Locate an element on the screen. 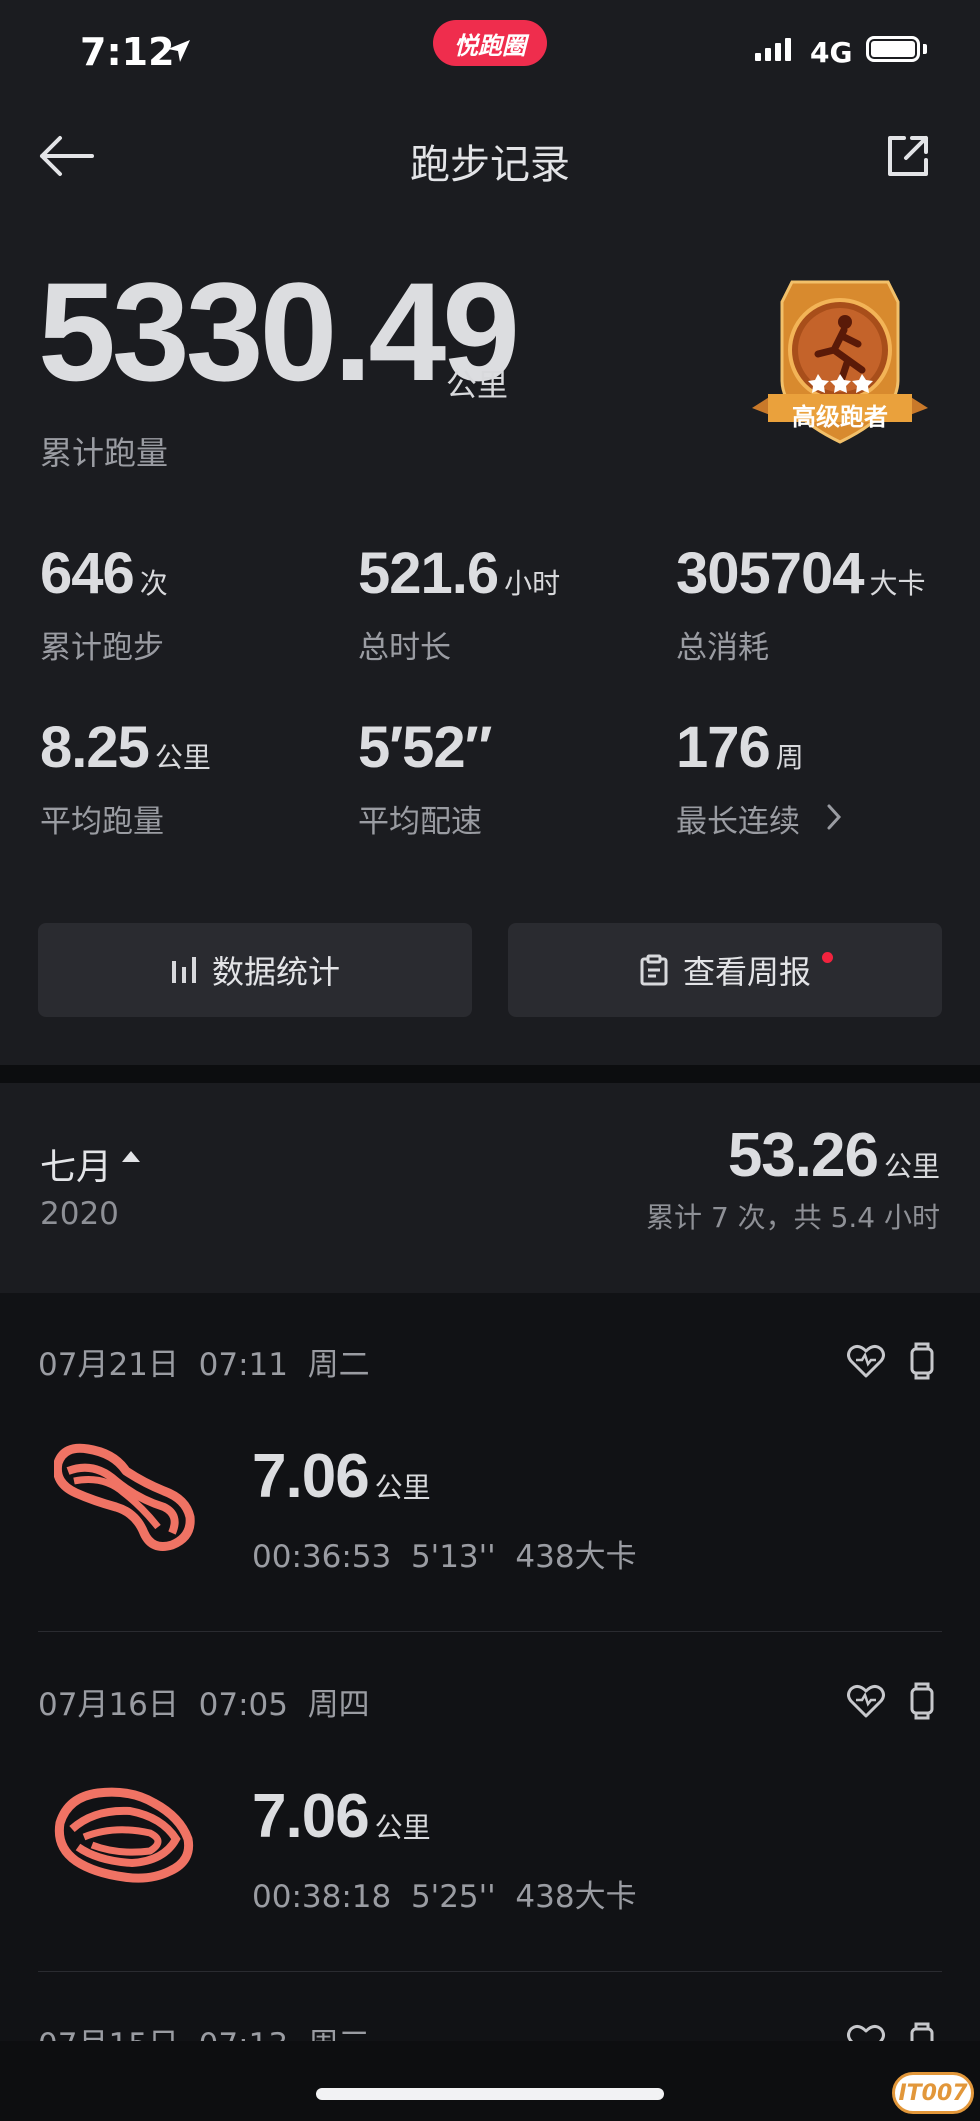  run-duration: 00:36:53 is located at coordinates (322, 1557).